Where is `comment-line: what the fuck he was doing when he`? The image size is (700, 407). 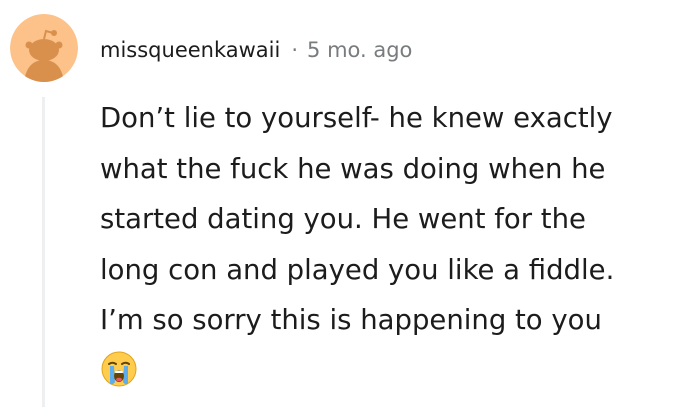
comment-line: what the fuck he was doing when he is located at coordinates (353, 168).